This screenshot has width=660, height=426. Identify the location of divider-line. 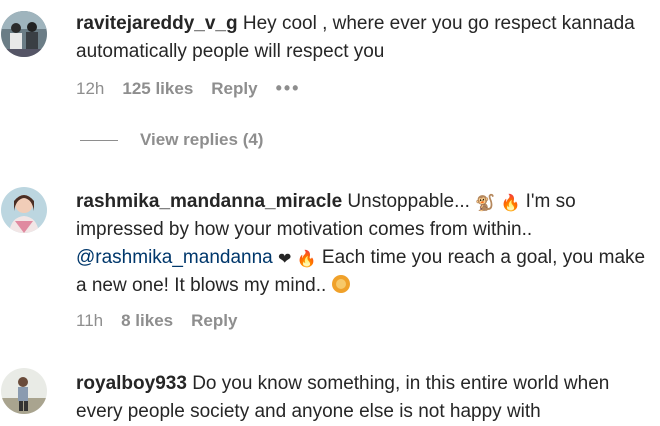
(99, 140).